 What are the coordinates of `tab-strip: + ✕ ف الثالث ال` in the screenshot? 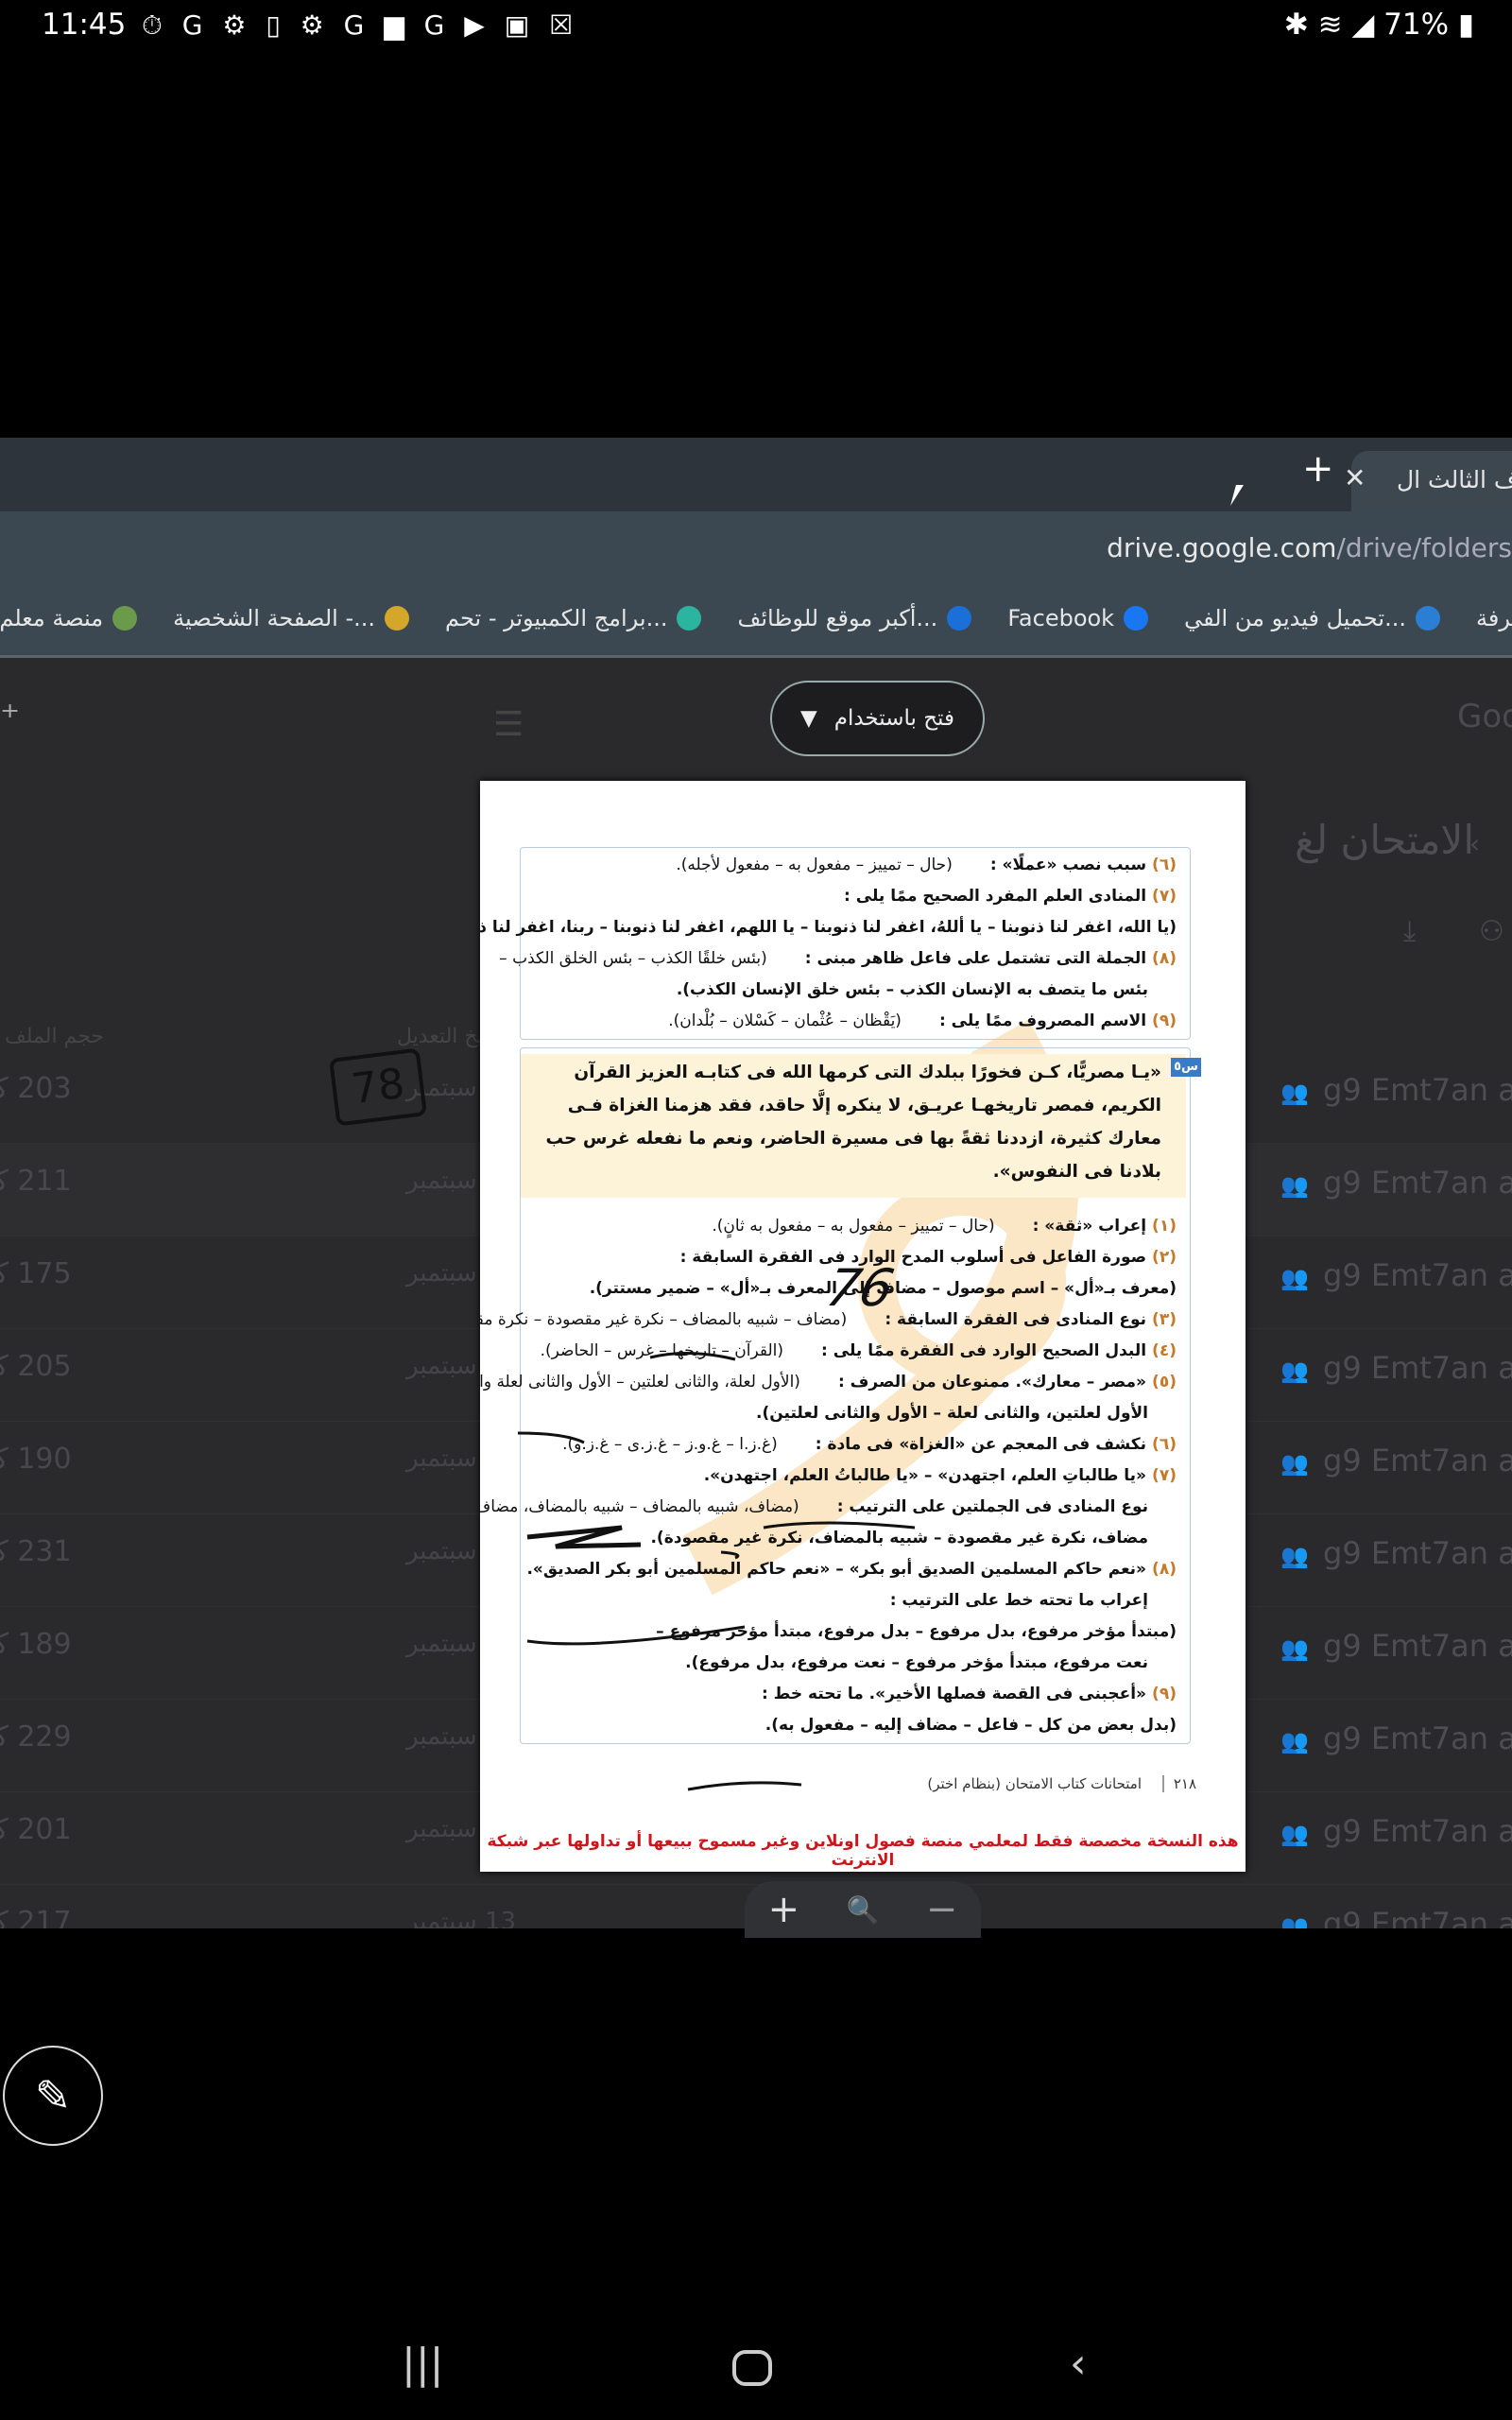 It's located at (756, 474).